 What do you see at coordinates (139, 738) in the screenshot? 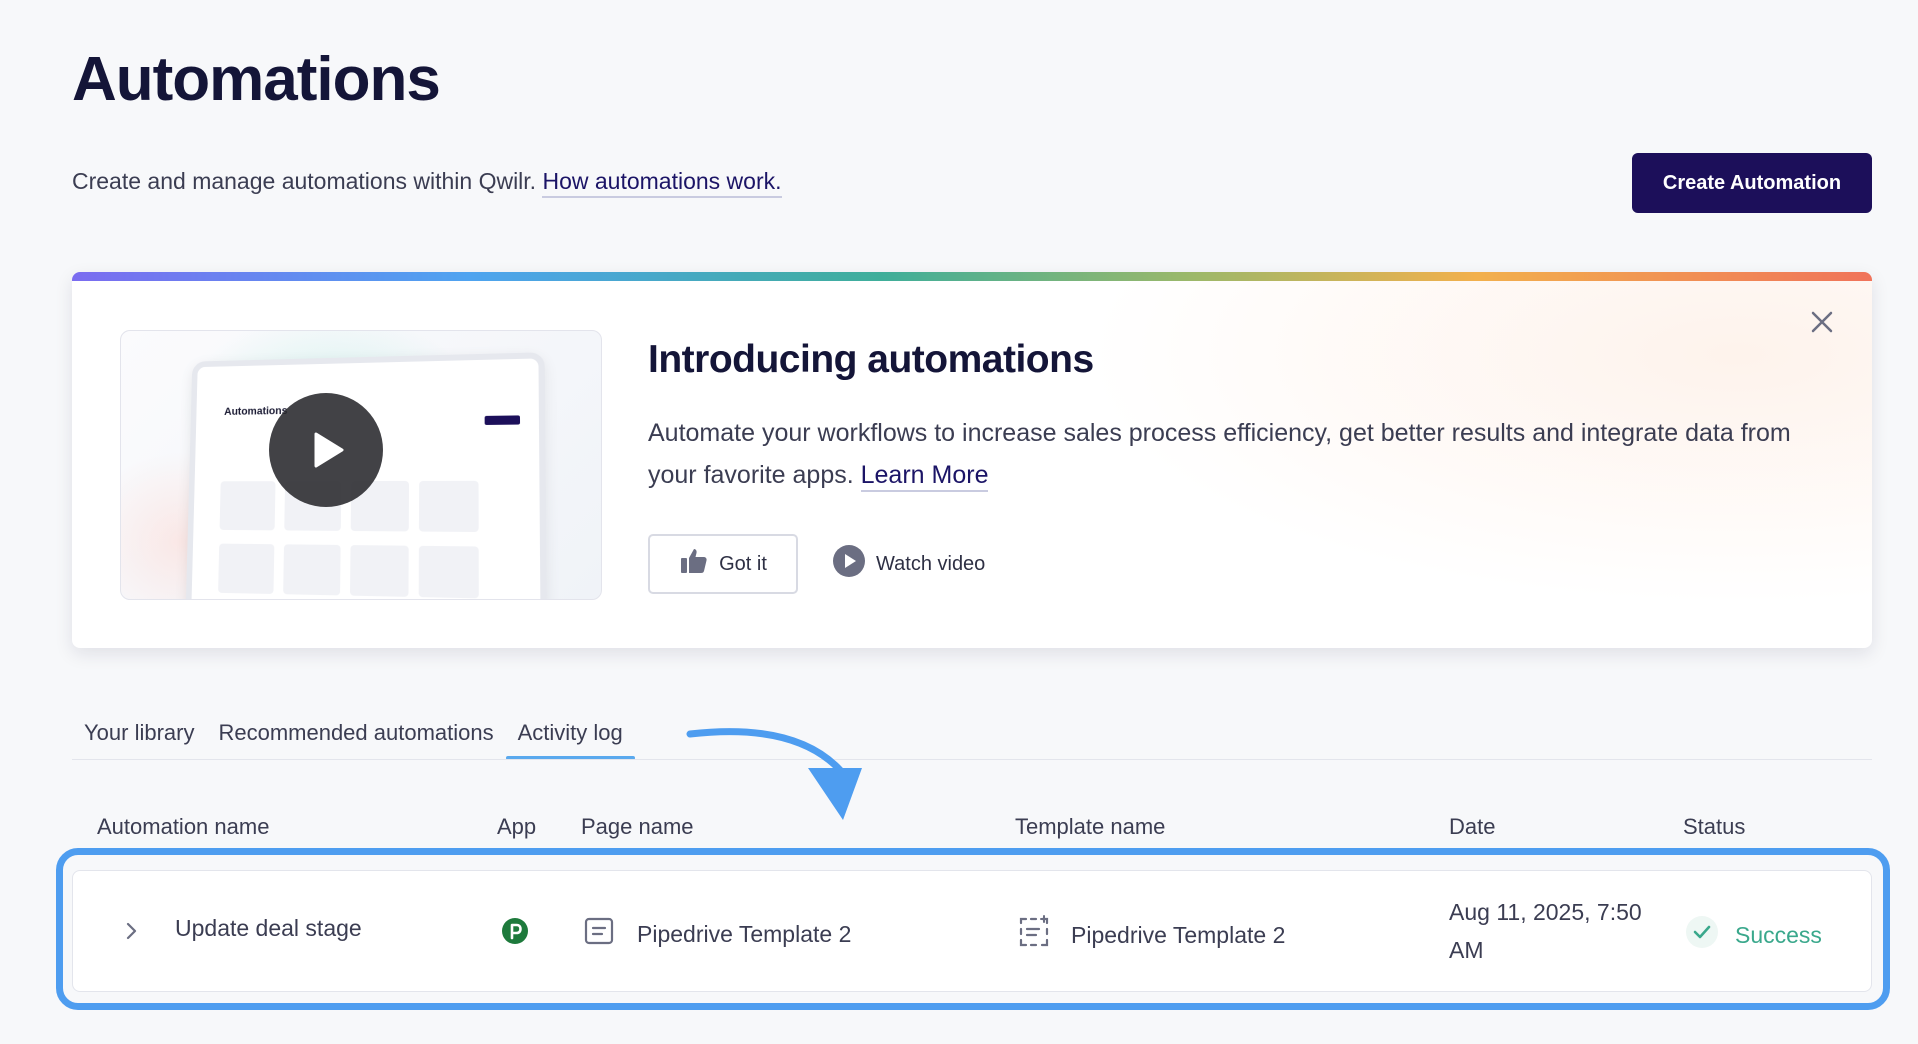
I see `tab-your-library: Your library` at bounding box center [139, 738].